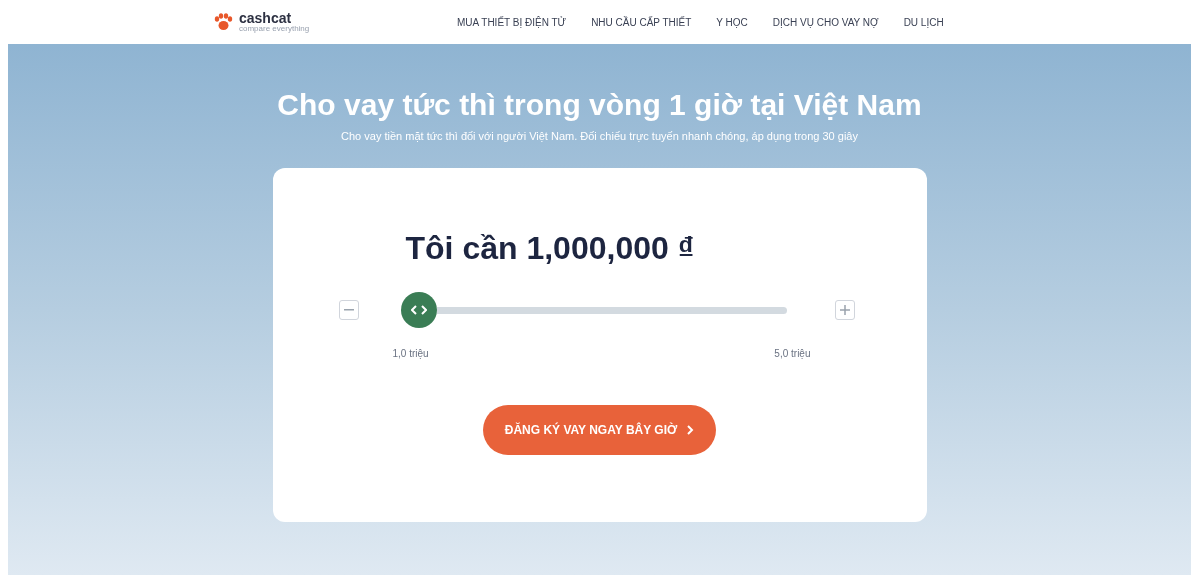 The height and width of the screenshot is (575, 1199). What do you see at coordinates (550, 248) in the screenshot?
I see `loan-amount-heading: Tôi cần 1,000,000 ₫` at bounding box center [550, 248].